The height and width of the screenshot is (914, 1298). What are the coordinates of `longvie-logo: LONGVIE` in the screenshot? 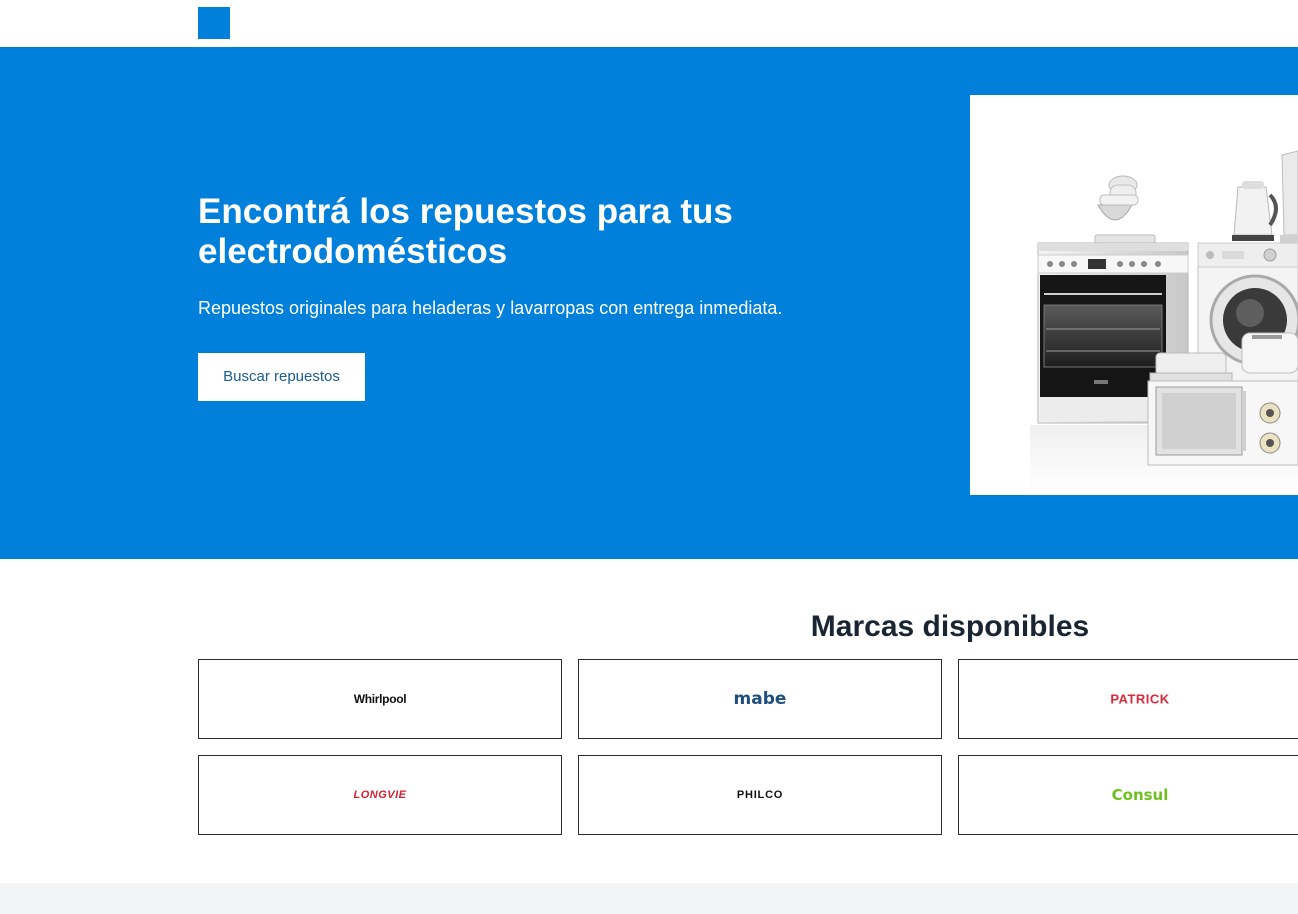 It's located at (380, 795).